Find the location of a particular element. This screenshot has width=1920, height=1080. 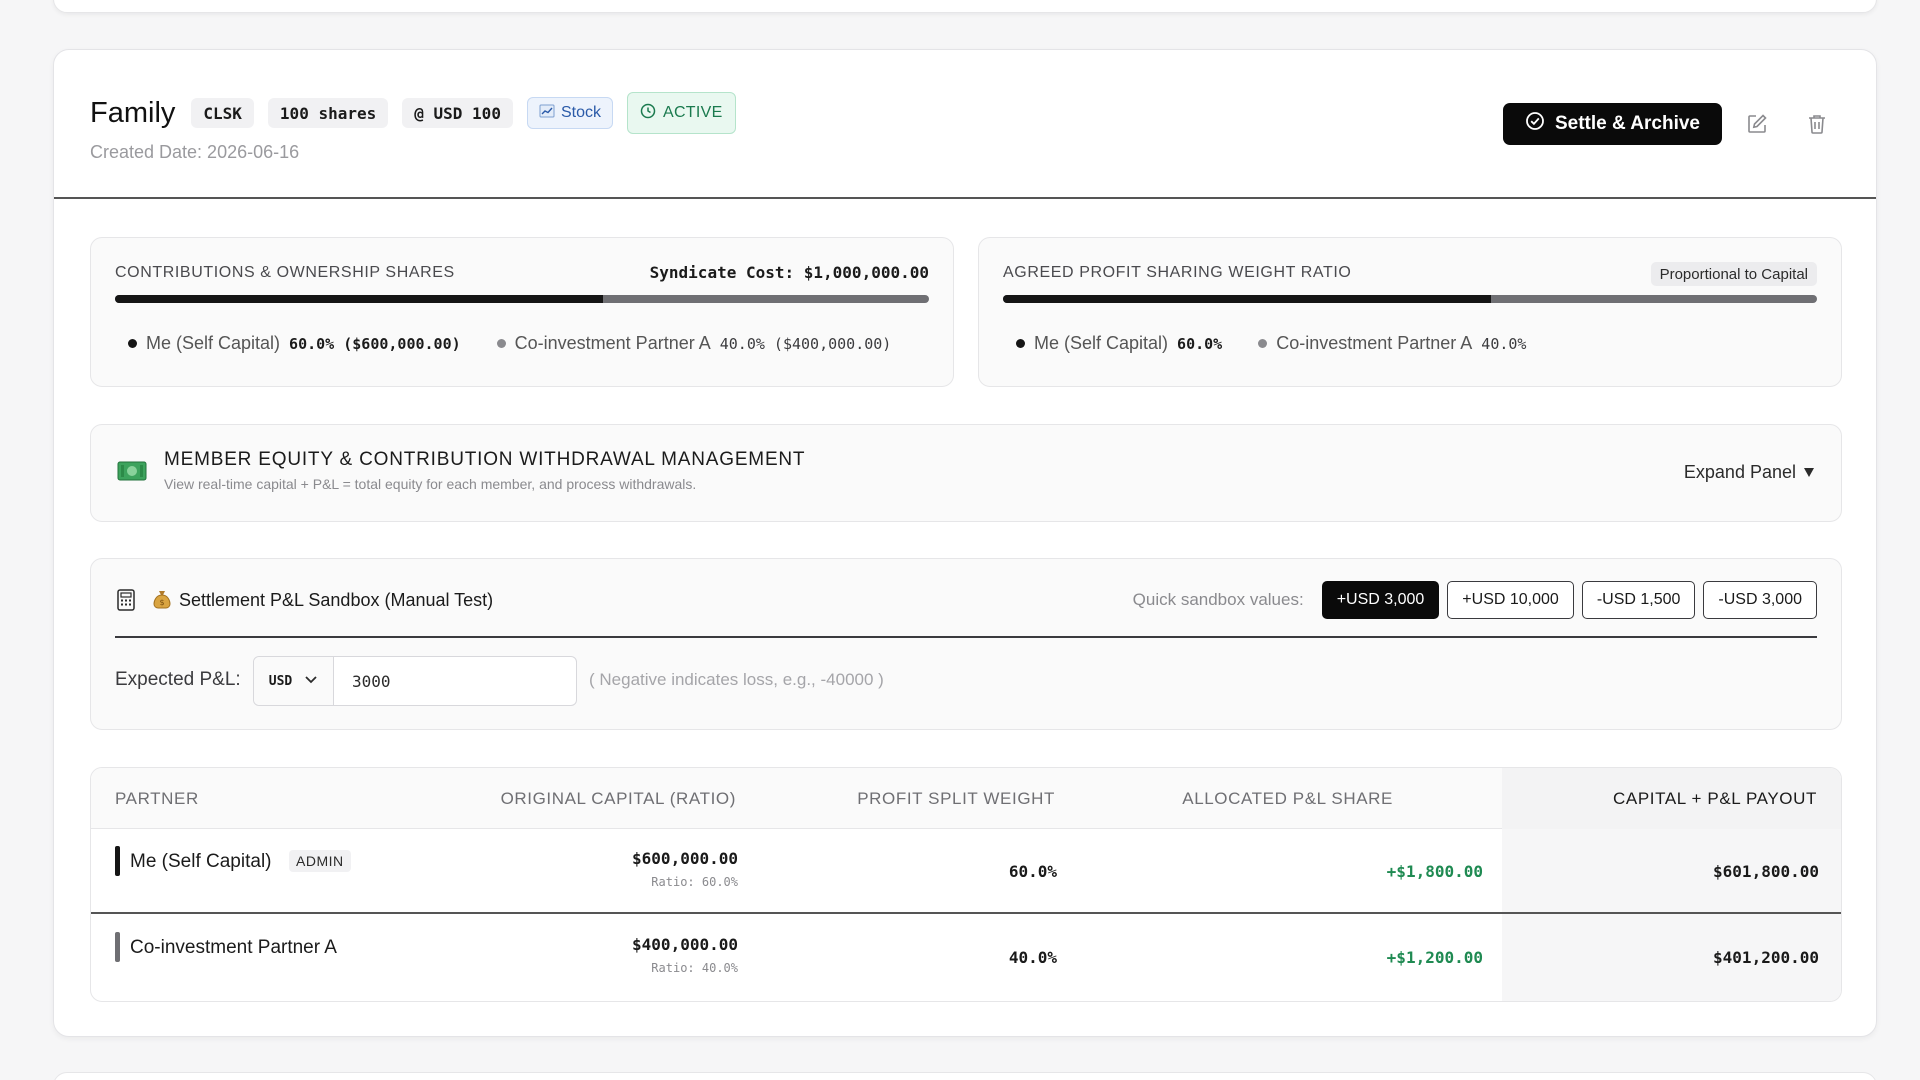

ticker-chip: CLSK is located at coordinates (222, 113).